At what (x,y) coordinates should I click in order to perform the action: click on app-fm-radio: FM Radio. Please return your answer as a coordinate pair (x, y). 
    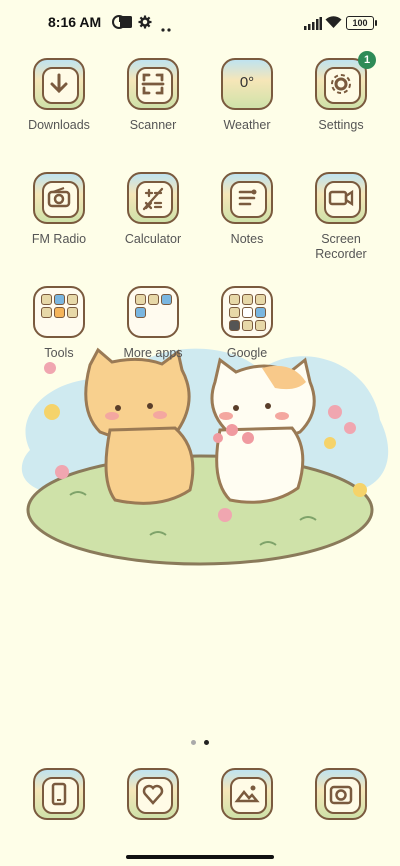
    Looking at the image, I should click on (59, 209).